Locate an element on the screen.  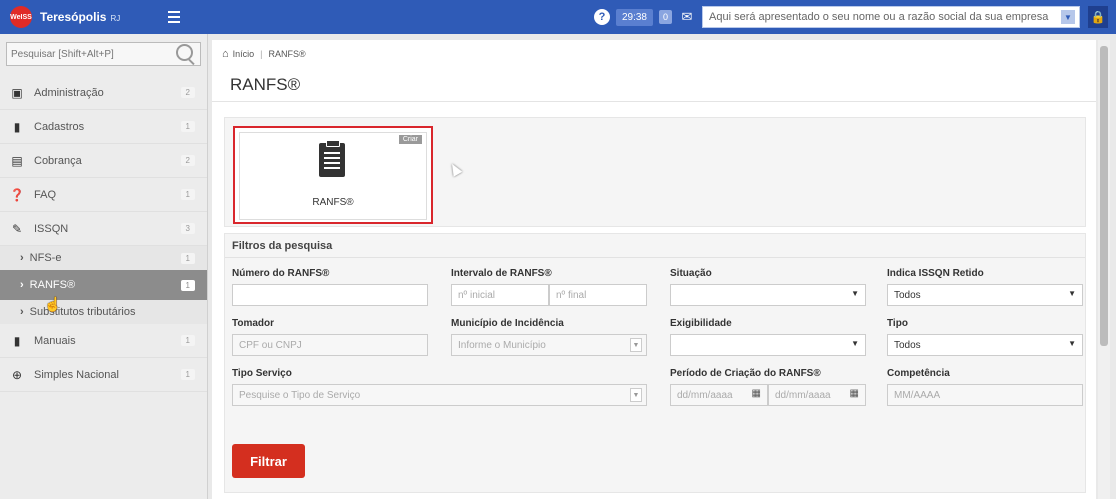
lock-icon: 🔒 is located at coordinates (1098, 17).